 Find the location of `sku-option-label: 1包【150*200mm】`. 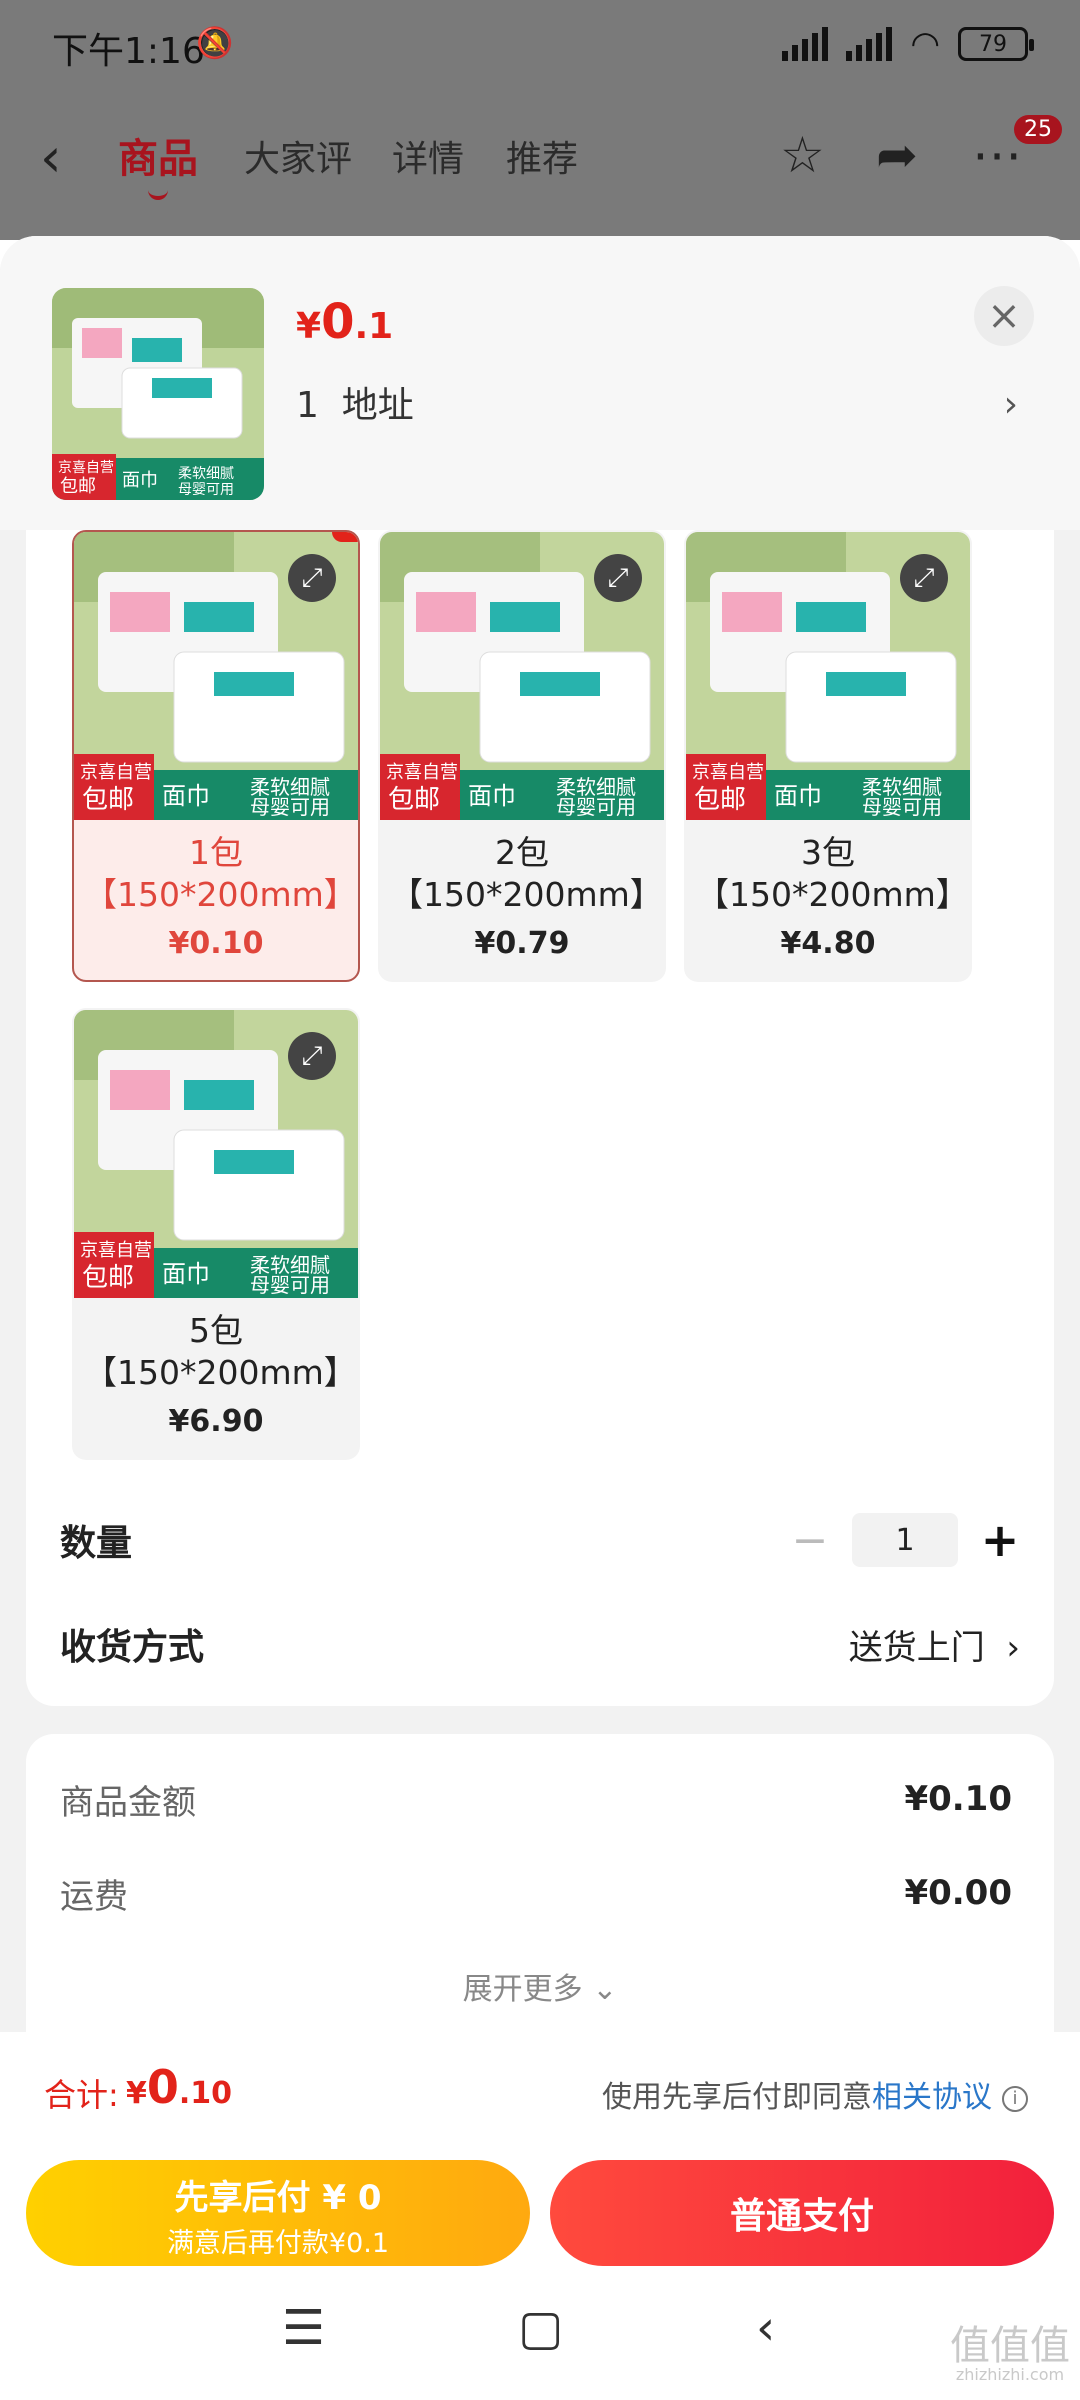

sku-option-label: 1包【150*200mm】 is located at coordinates (220, 873).